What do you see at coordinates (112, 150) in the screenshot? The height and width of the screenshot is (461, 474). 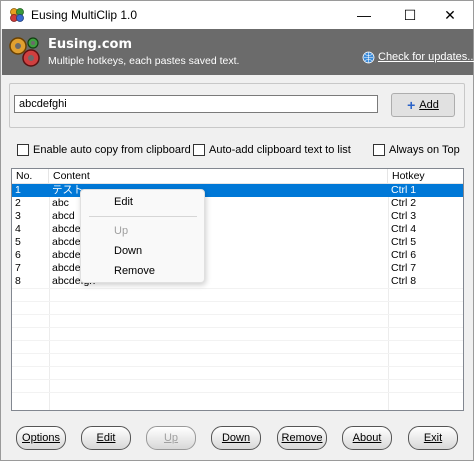 I see `checkbox-label: Enable auto copy from clipboard` at bounding box center [112, 150].